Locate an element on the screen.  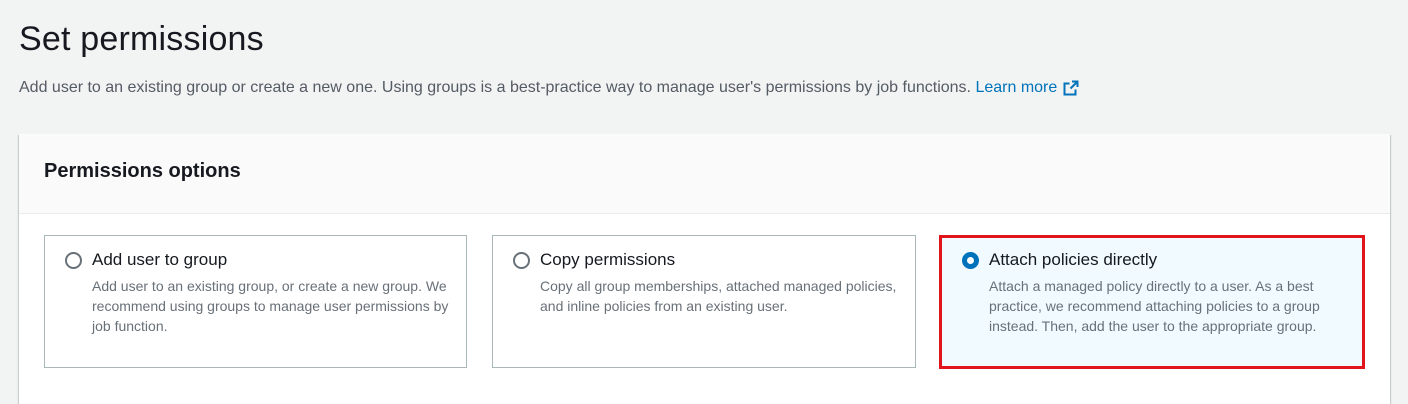
radio-attach-policies-directly is located at coordinates (970, 260).